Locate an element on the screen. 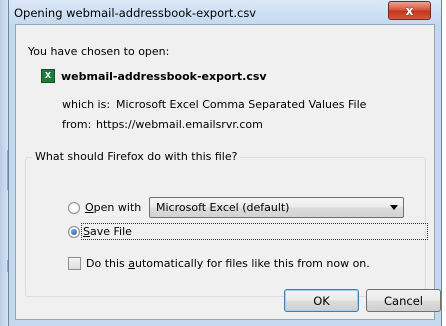 This screenshot has height=326, width=446. auto-action-checkbox is located at coordinates (74, 263).